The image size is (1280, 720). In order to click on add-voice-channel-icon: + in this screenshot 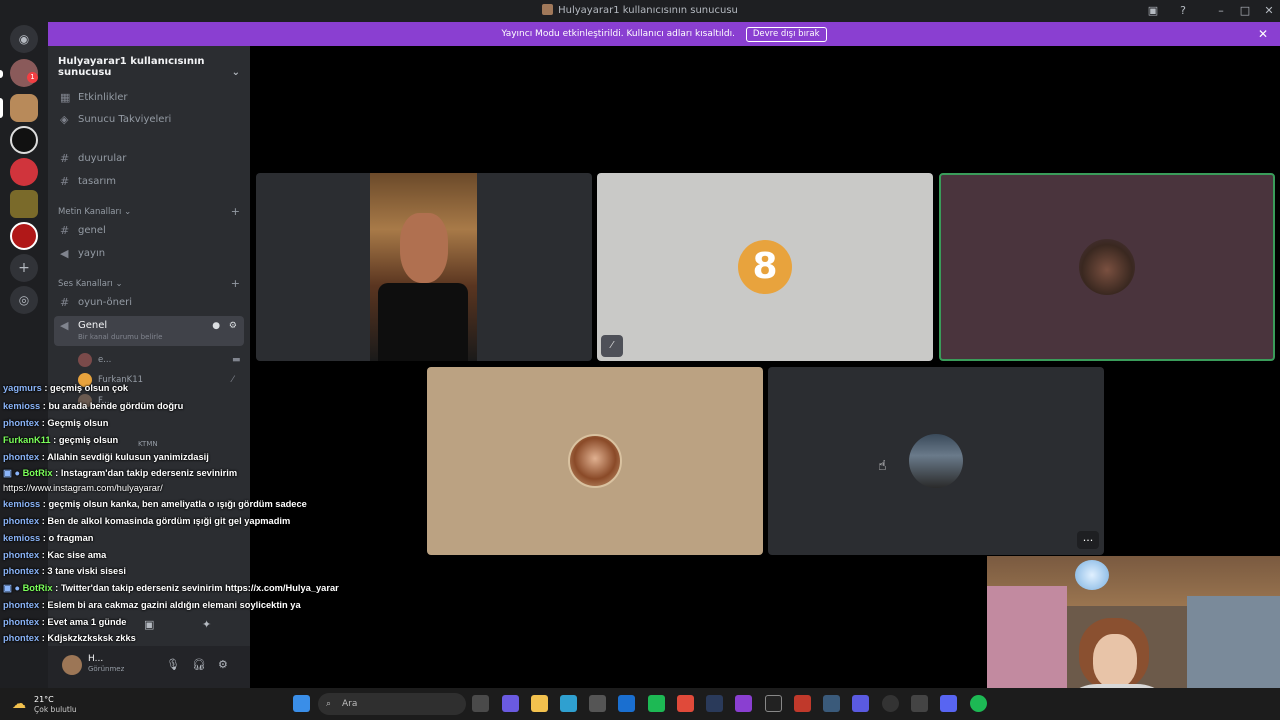, I will do `click(235, 283)`.